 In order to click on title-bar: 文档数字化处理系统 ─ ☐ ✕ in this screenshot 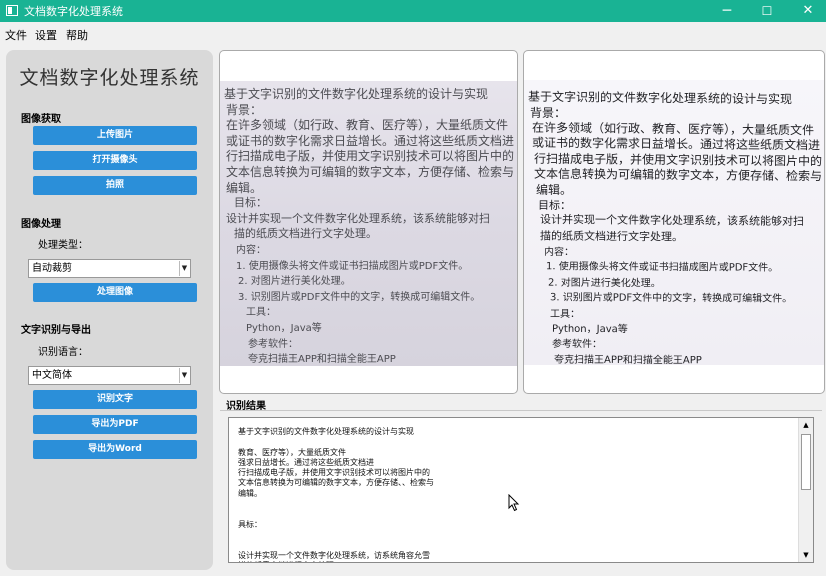, I will do `click(413, 11)`.